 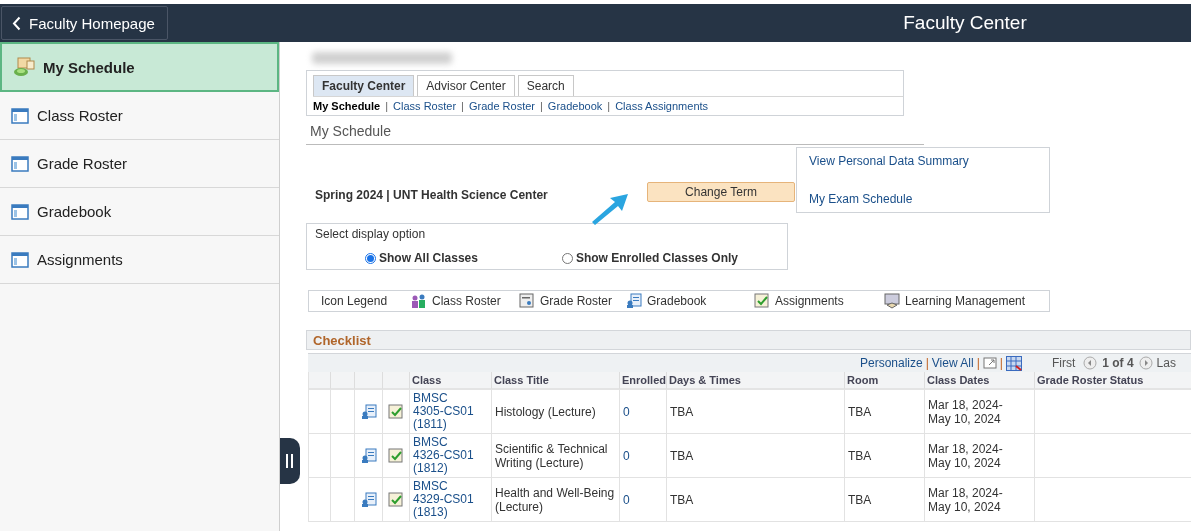 I want to click on people-icon, so click(x=419, y=301).